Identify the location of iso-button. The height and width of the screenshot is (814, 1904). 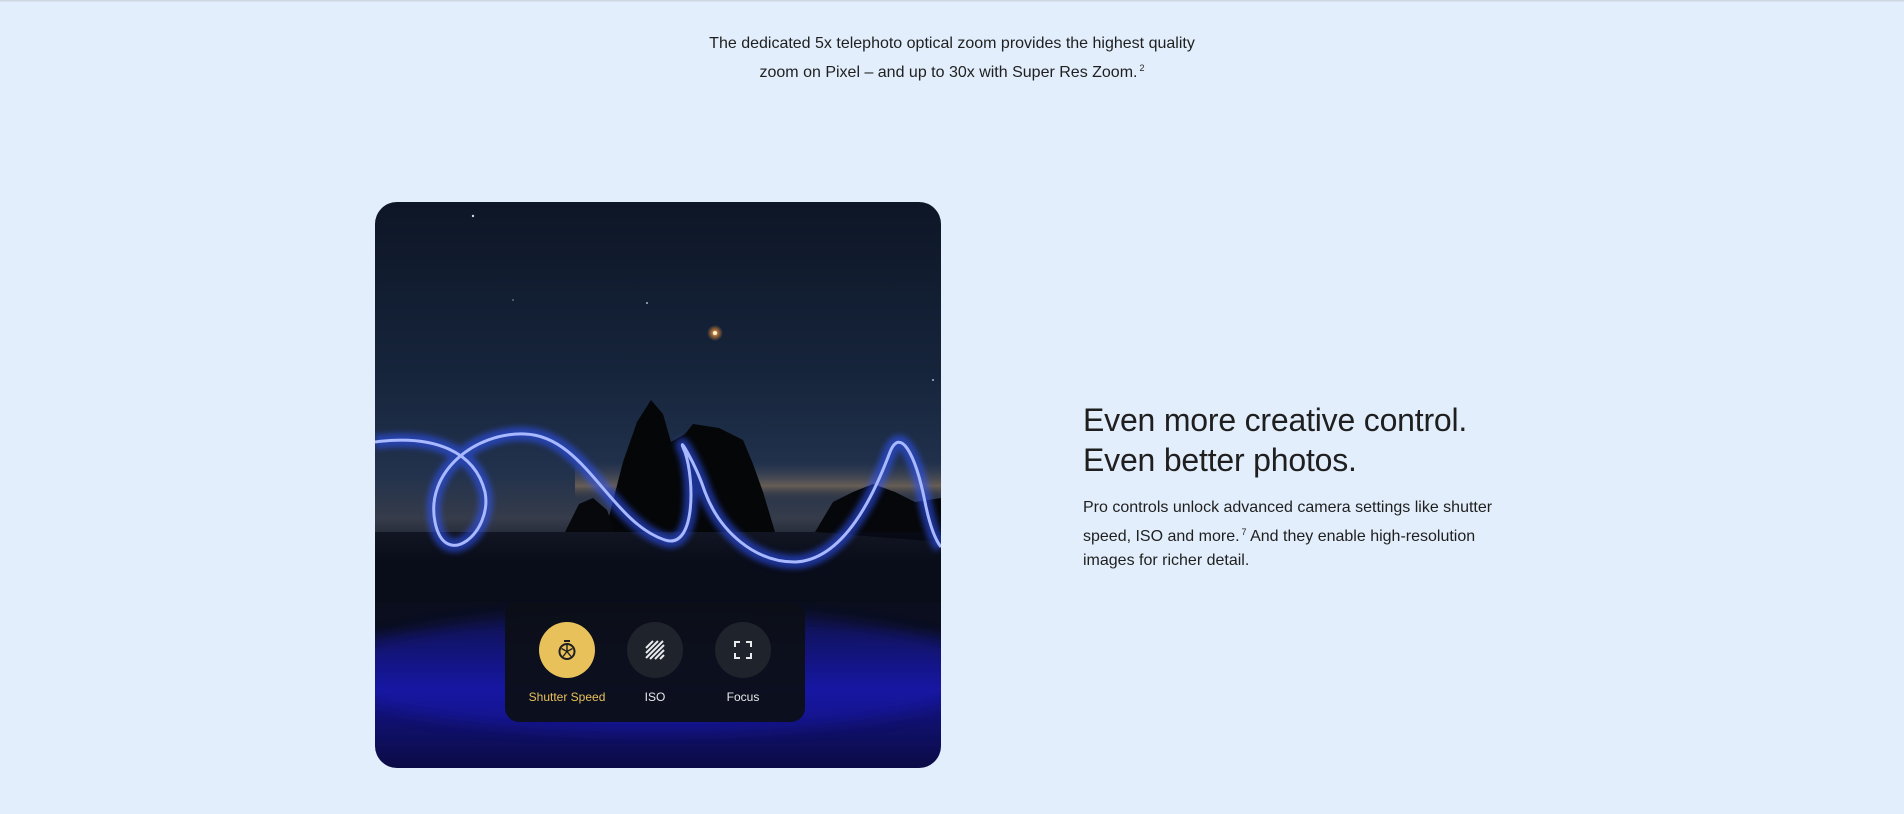
(655, 650).